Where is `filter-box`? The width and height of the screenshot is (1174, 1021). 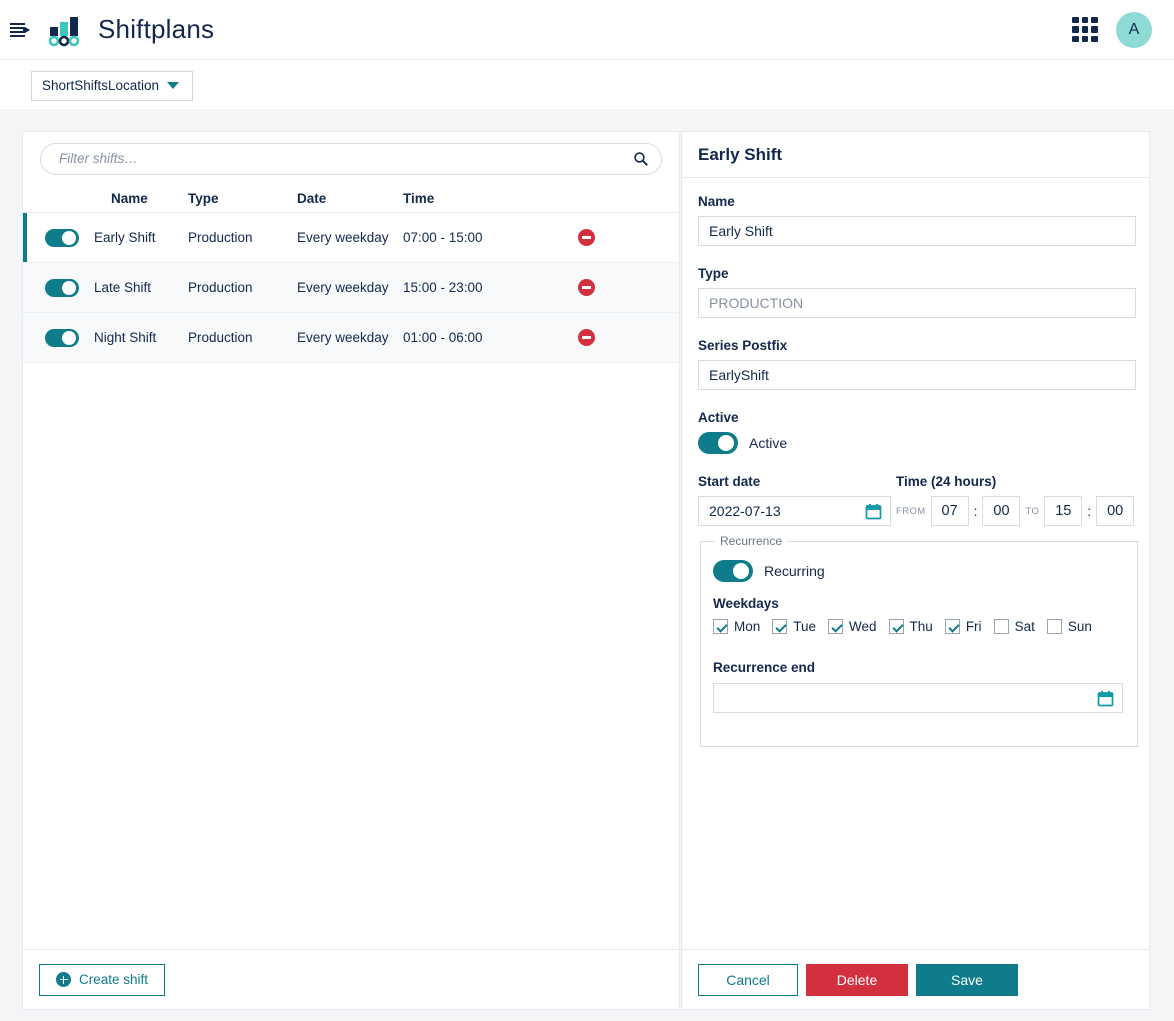 filter-box is located at coordinates (351, 158).